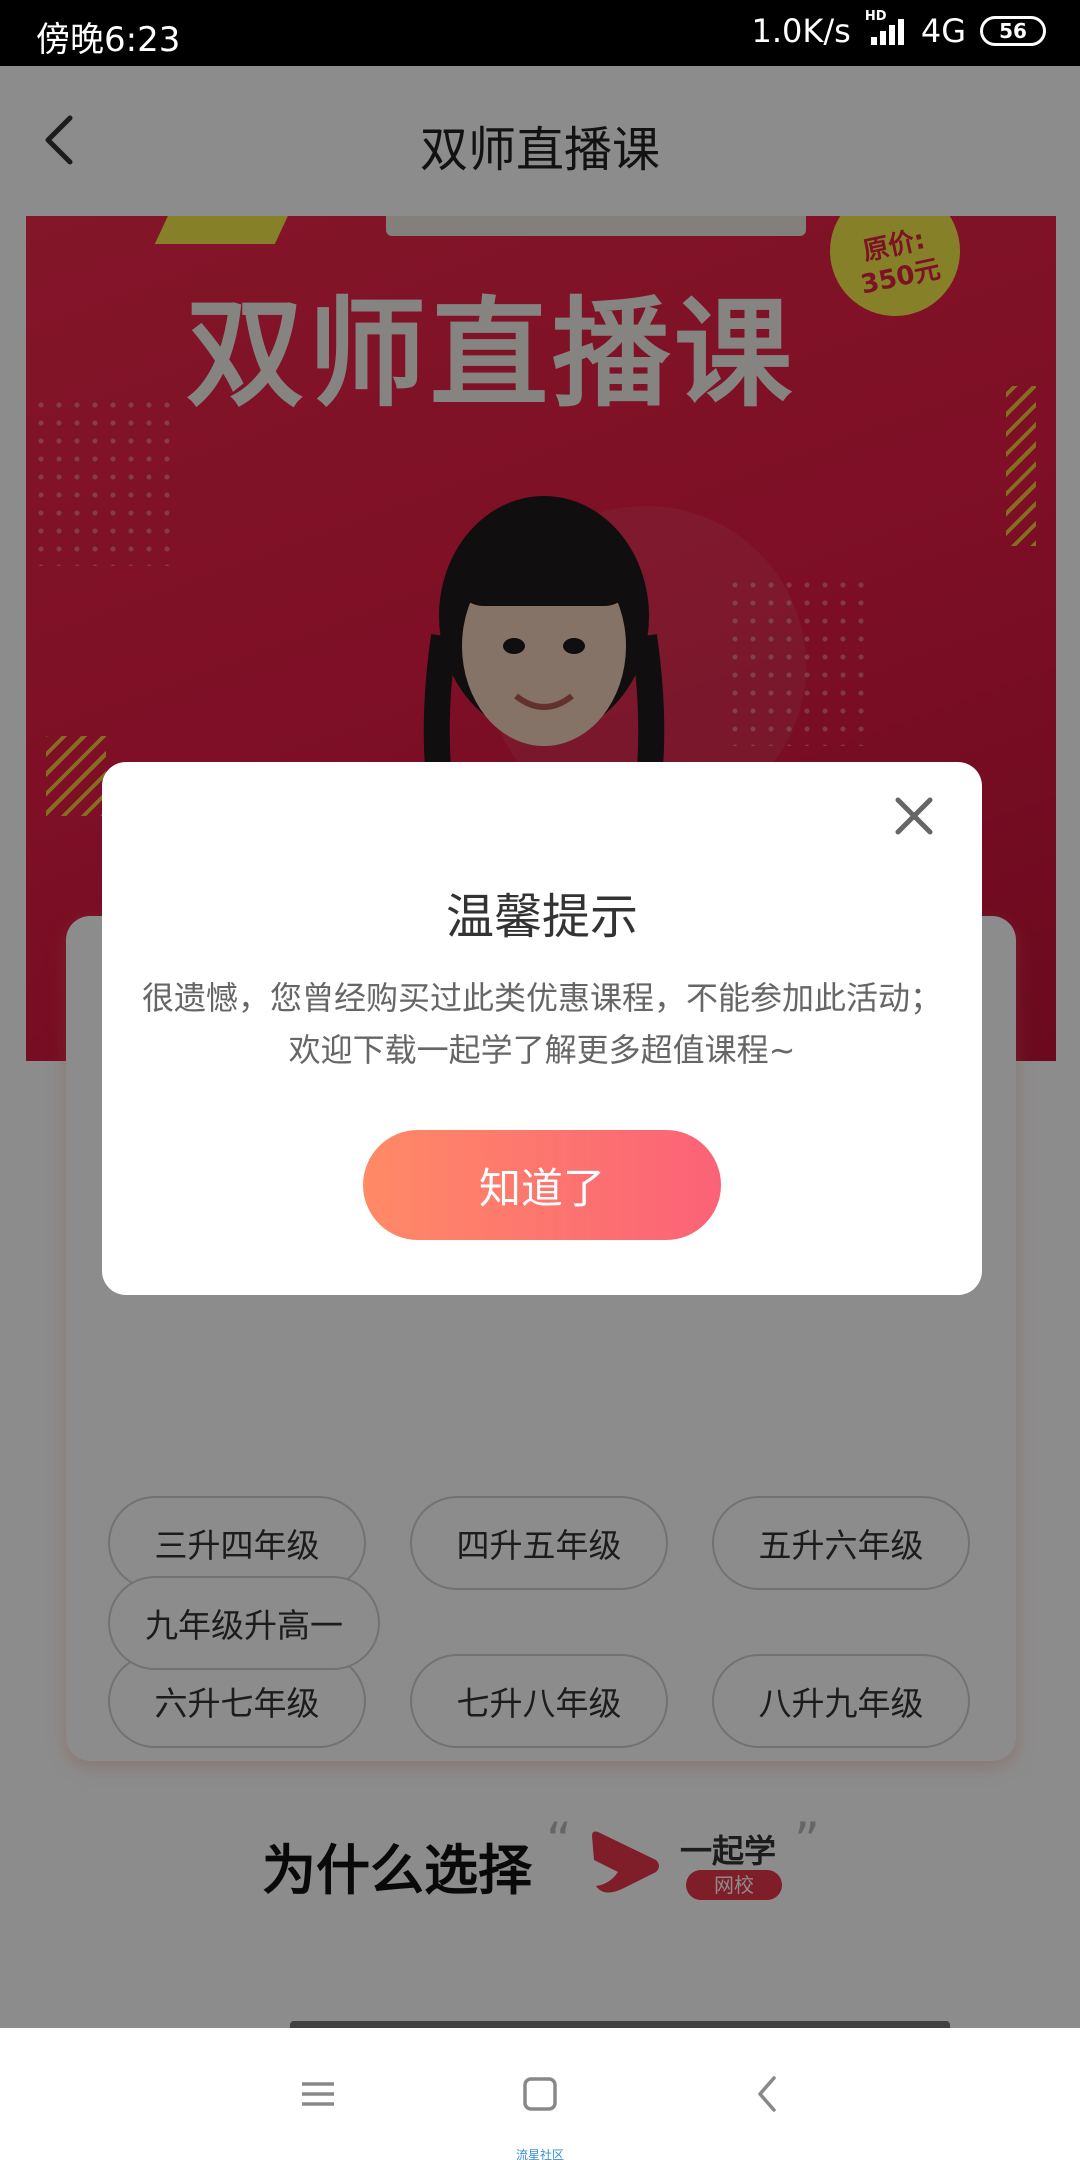 The width and height of the screenshot is (1080, 2160). Describe the element at coordinates (108, 40) in the screenshot. I see `status-time: 傍晚6:23` at that location.